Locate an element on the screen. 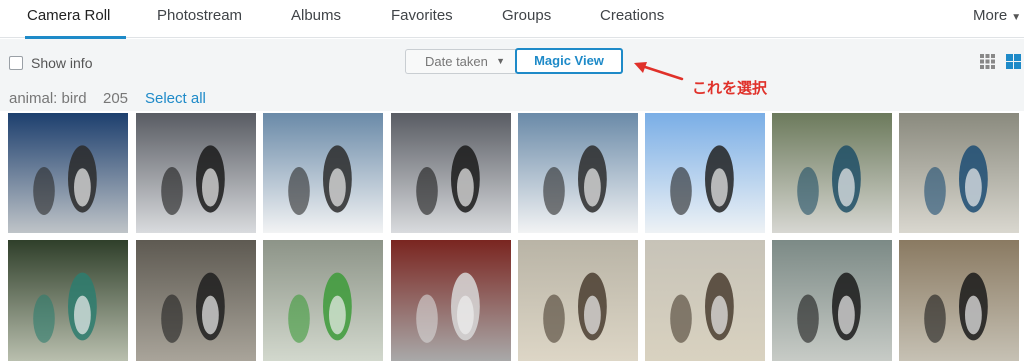 The image size is (1024, 364). more-menu: More ▼ is located at coordinates (997, 19).